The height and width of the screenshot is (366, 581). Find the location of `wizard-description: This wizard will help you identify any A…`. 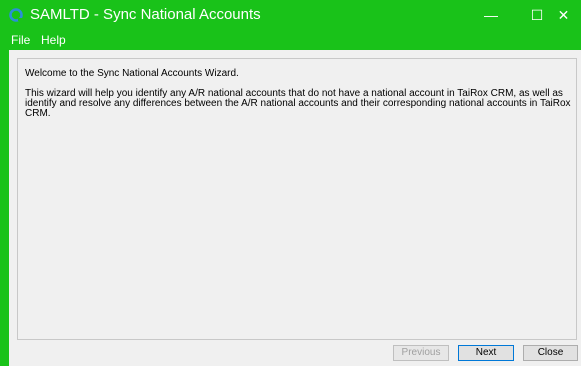

wizard-description: This wizard will help you identify any A… is located at coordinates (298, 103).